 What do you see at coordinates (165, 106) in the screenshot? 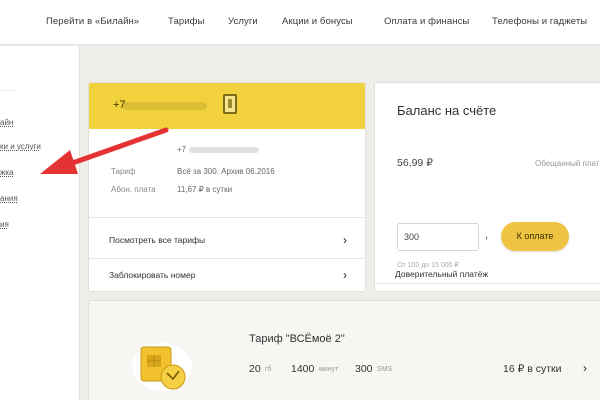
I see `account-number-blur` at bounding box center [165, 106].